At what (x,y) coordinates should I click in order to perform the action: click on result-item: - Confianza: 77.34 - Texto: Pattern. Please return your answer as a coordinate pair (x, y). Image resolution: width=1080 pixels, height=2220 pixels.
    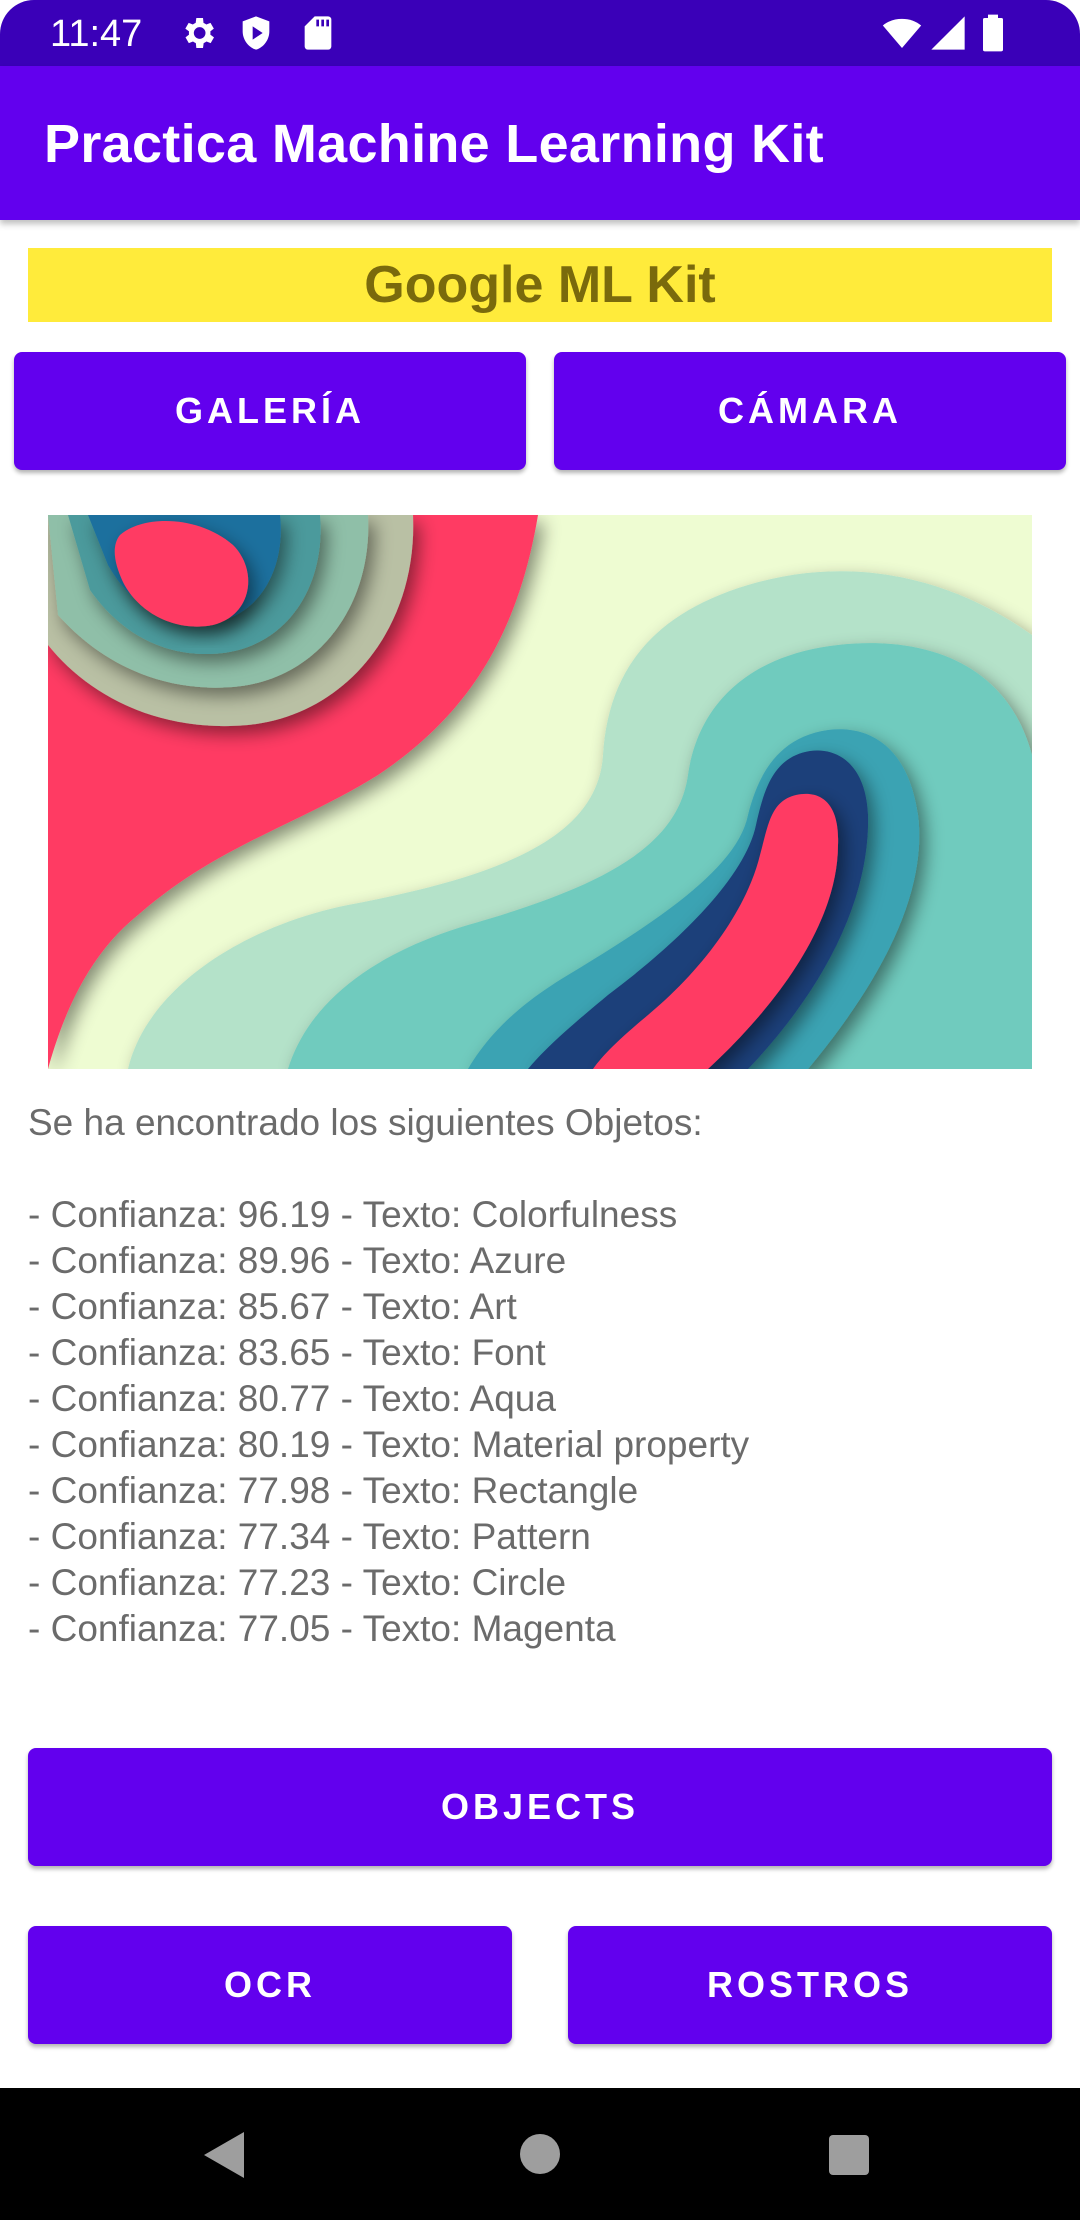
    Looking at the image, I should click on (309, 1536).